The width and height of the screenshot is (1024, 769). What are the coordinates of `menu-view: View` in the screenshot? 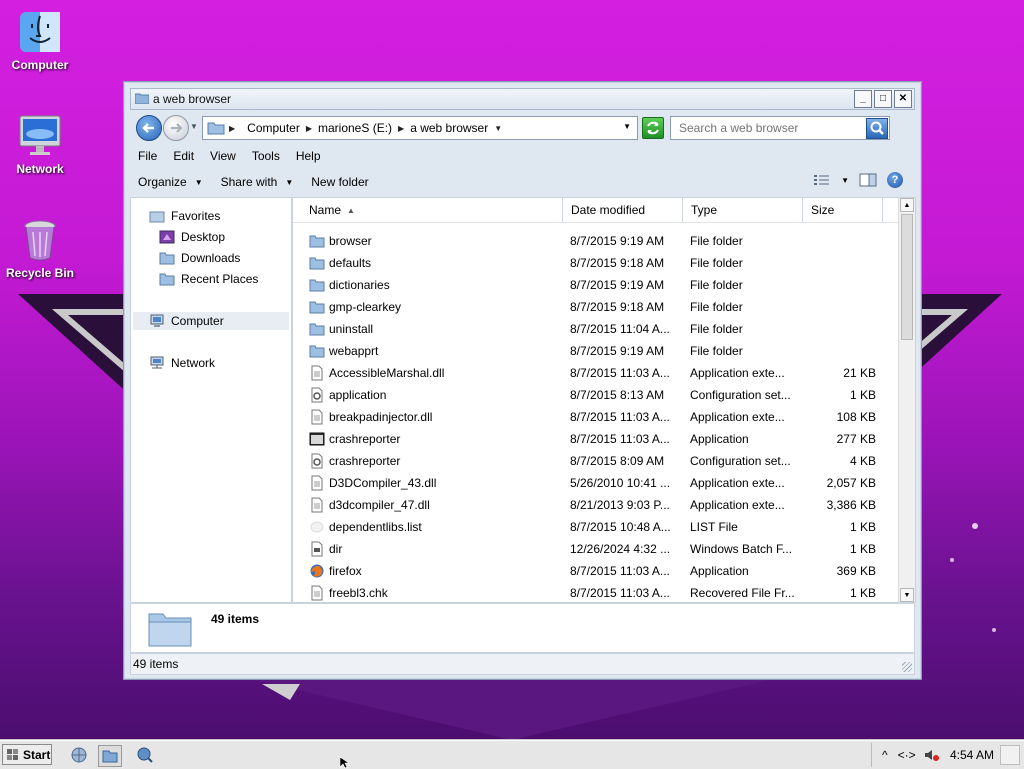 It's located at (223, 156).